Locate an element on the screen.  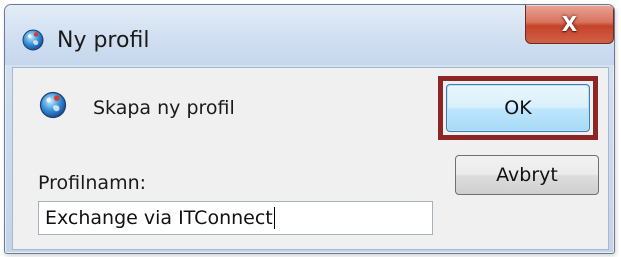
cancel-button: Avbryt is located at coordinates (527, 175).